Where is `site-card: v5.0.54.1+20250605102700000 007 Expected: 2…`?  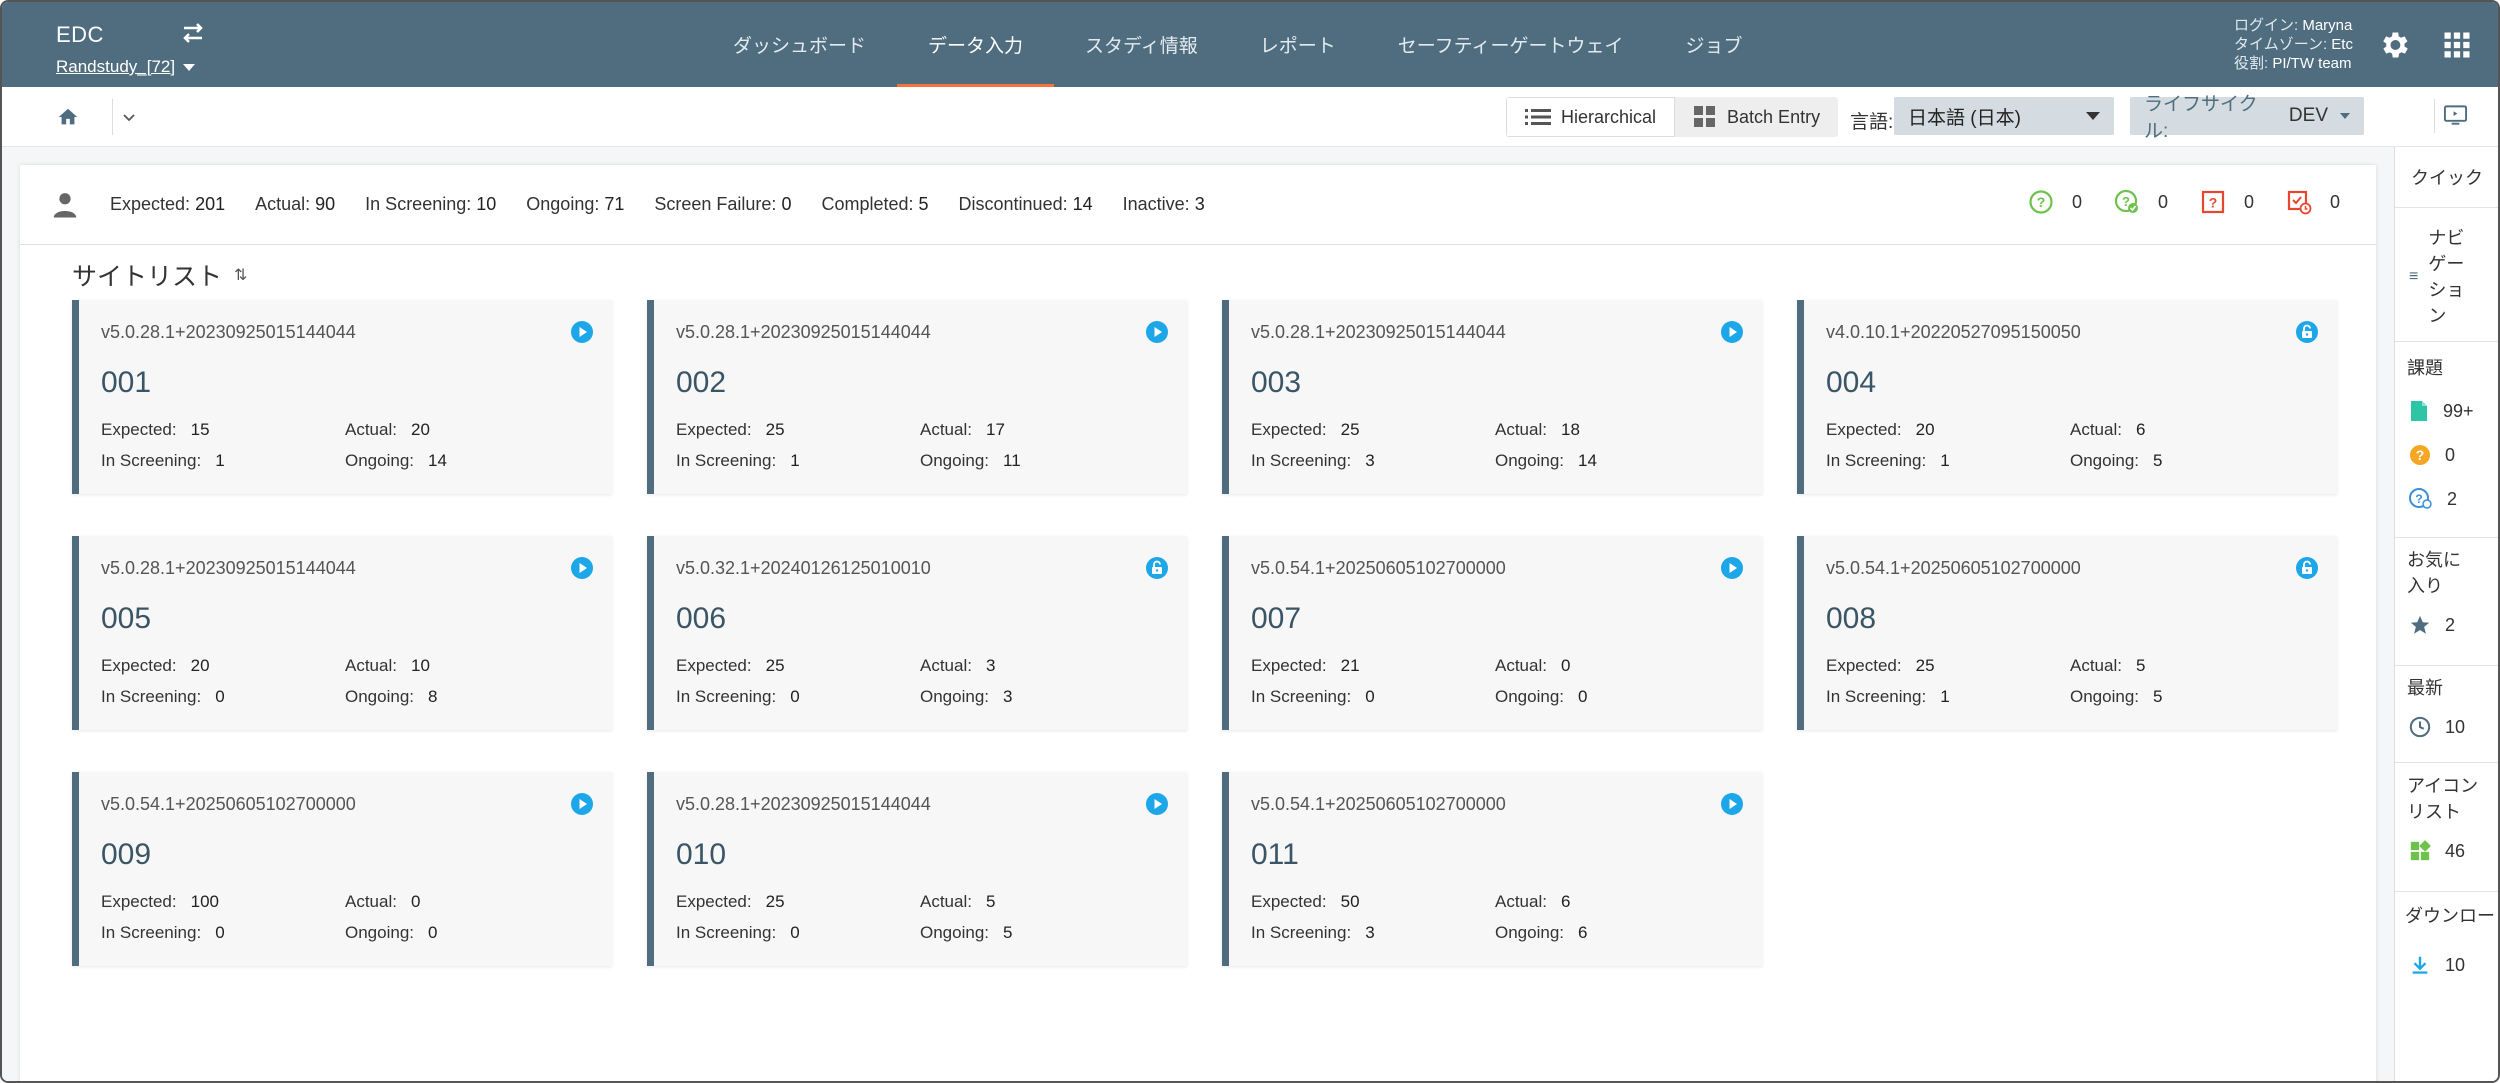
site-card: v5.0.54.1+20250605102700000 007 Expected: 2… is located at coordinates (1492, 633).